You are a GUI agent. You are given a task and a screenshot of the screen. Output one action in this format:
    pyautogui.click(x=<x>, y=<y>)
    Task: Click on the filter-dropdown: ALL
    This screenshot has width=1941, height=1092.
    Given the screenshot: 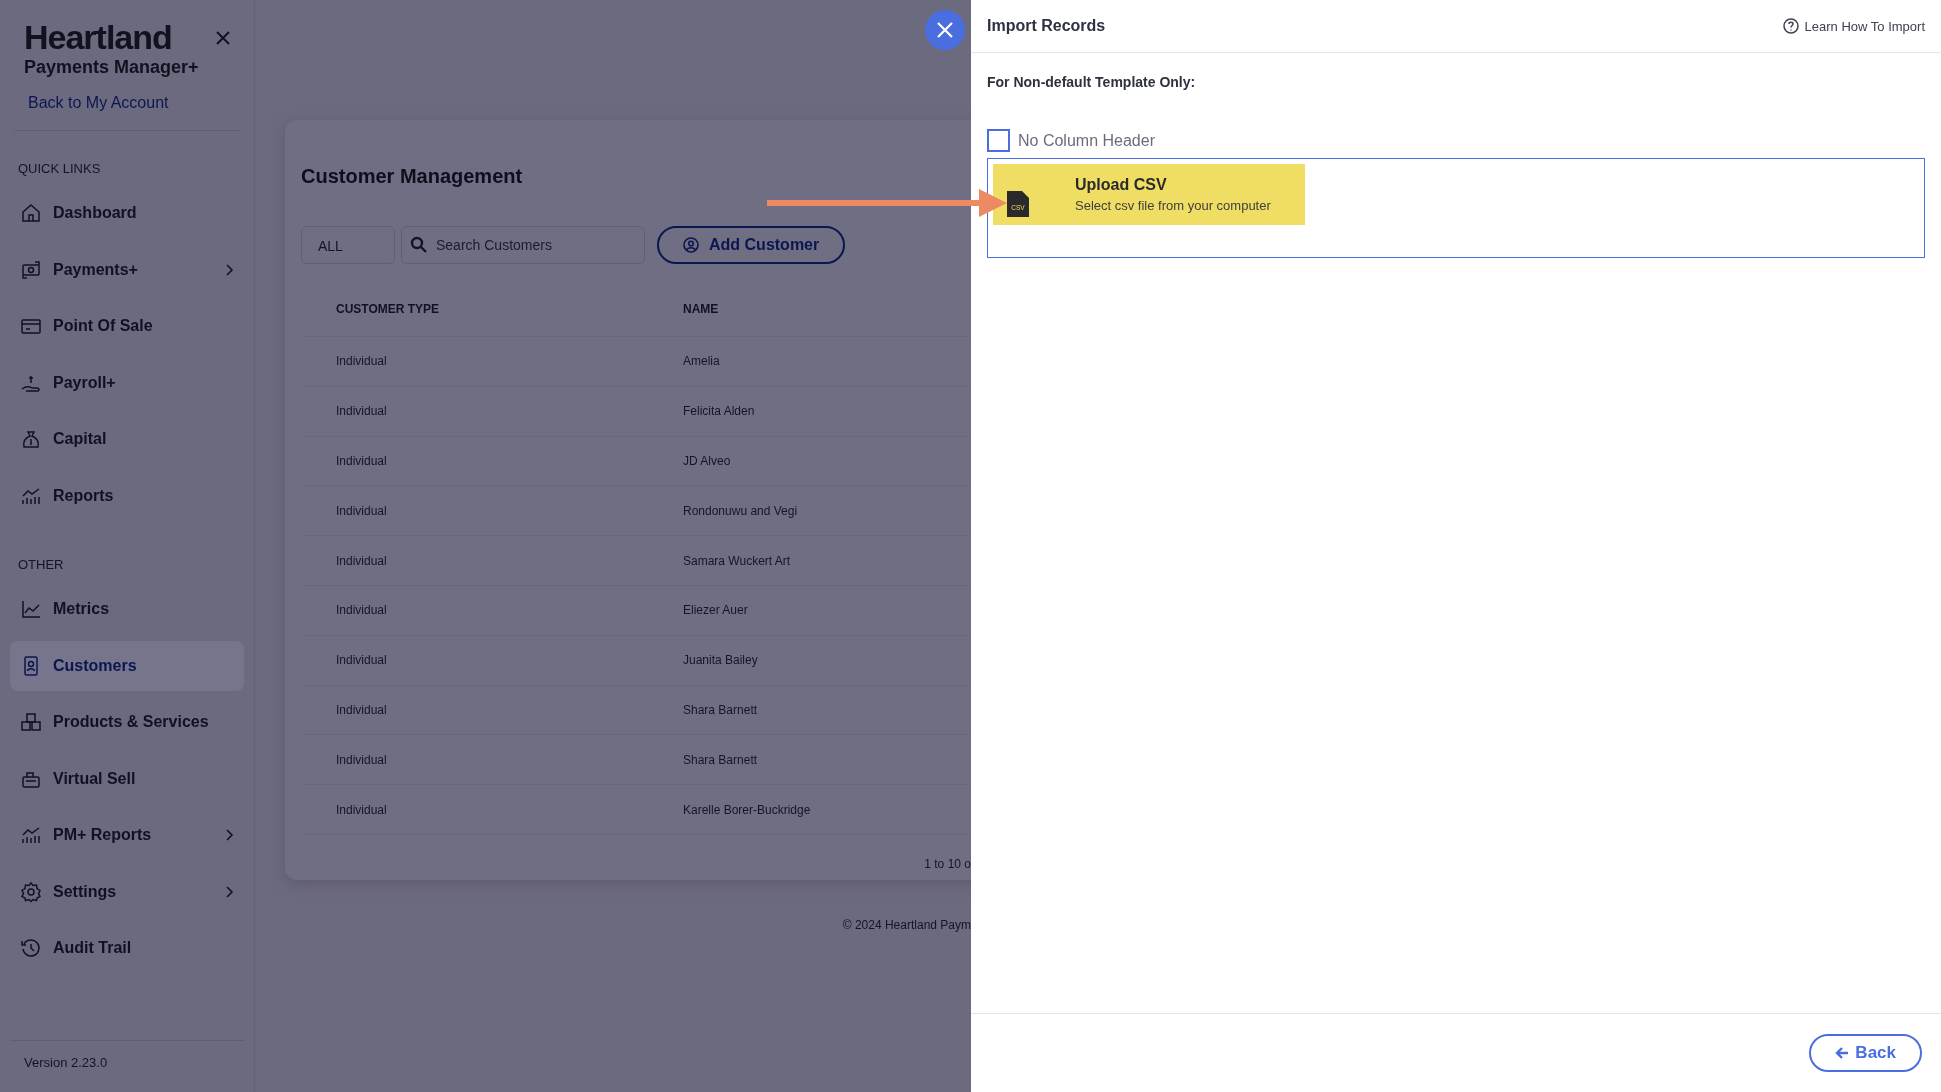 What is the action you would take?
    pyautogui.click(x=348, y=245)
    